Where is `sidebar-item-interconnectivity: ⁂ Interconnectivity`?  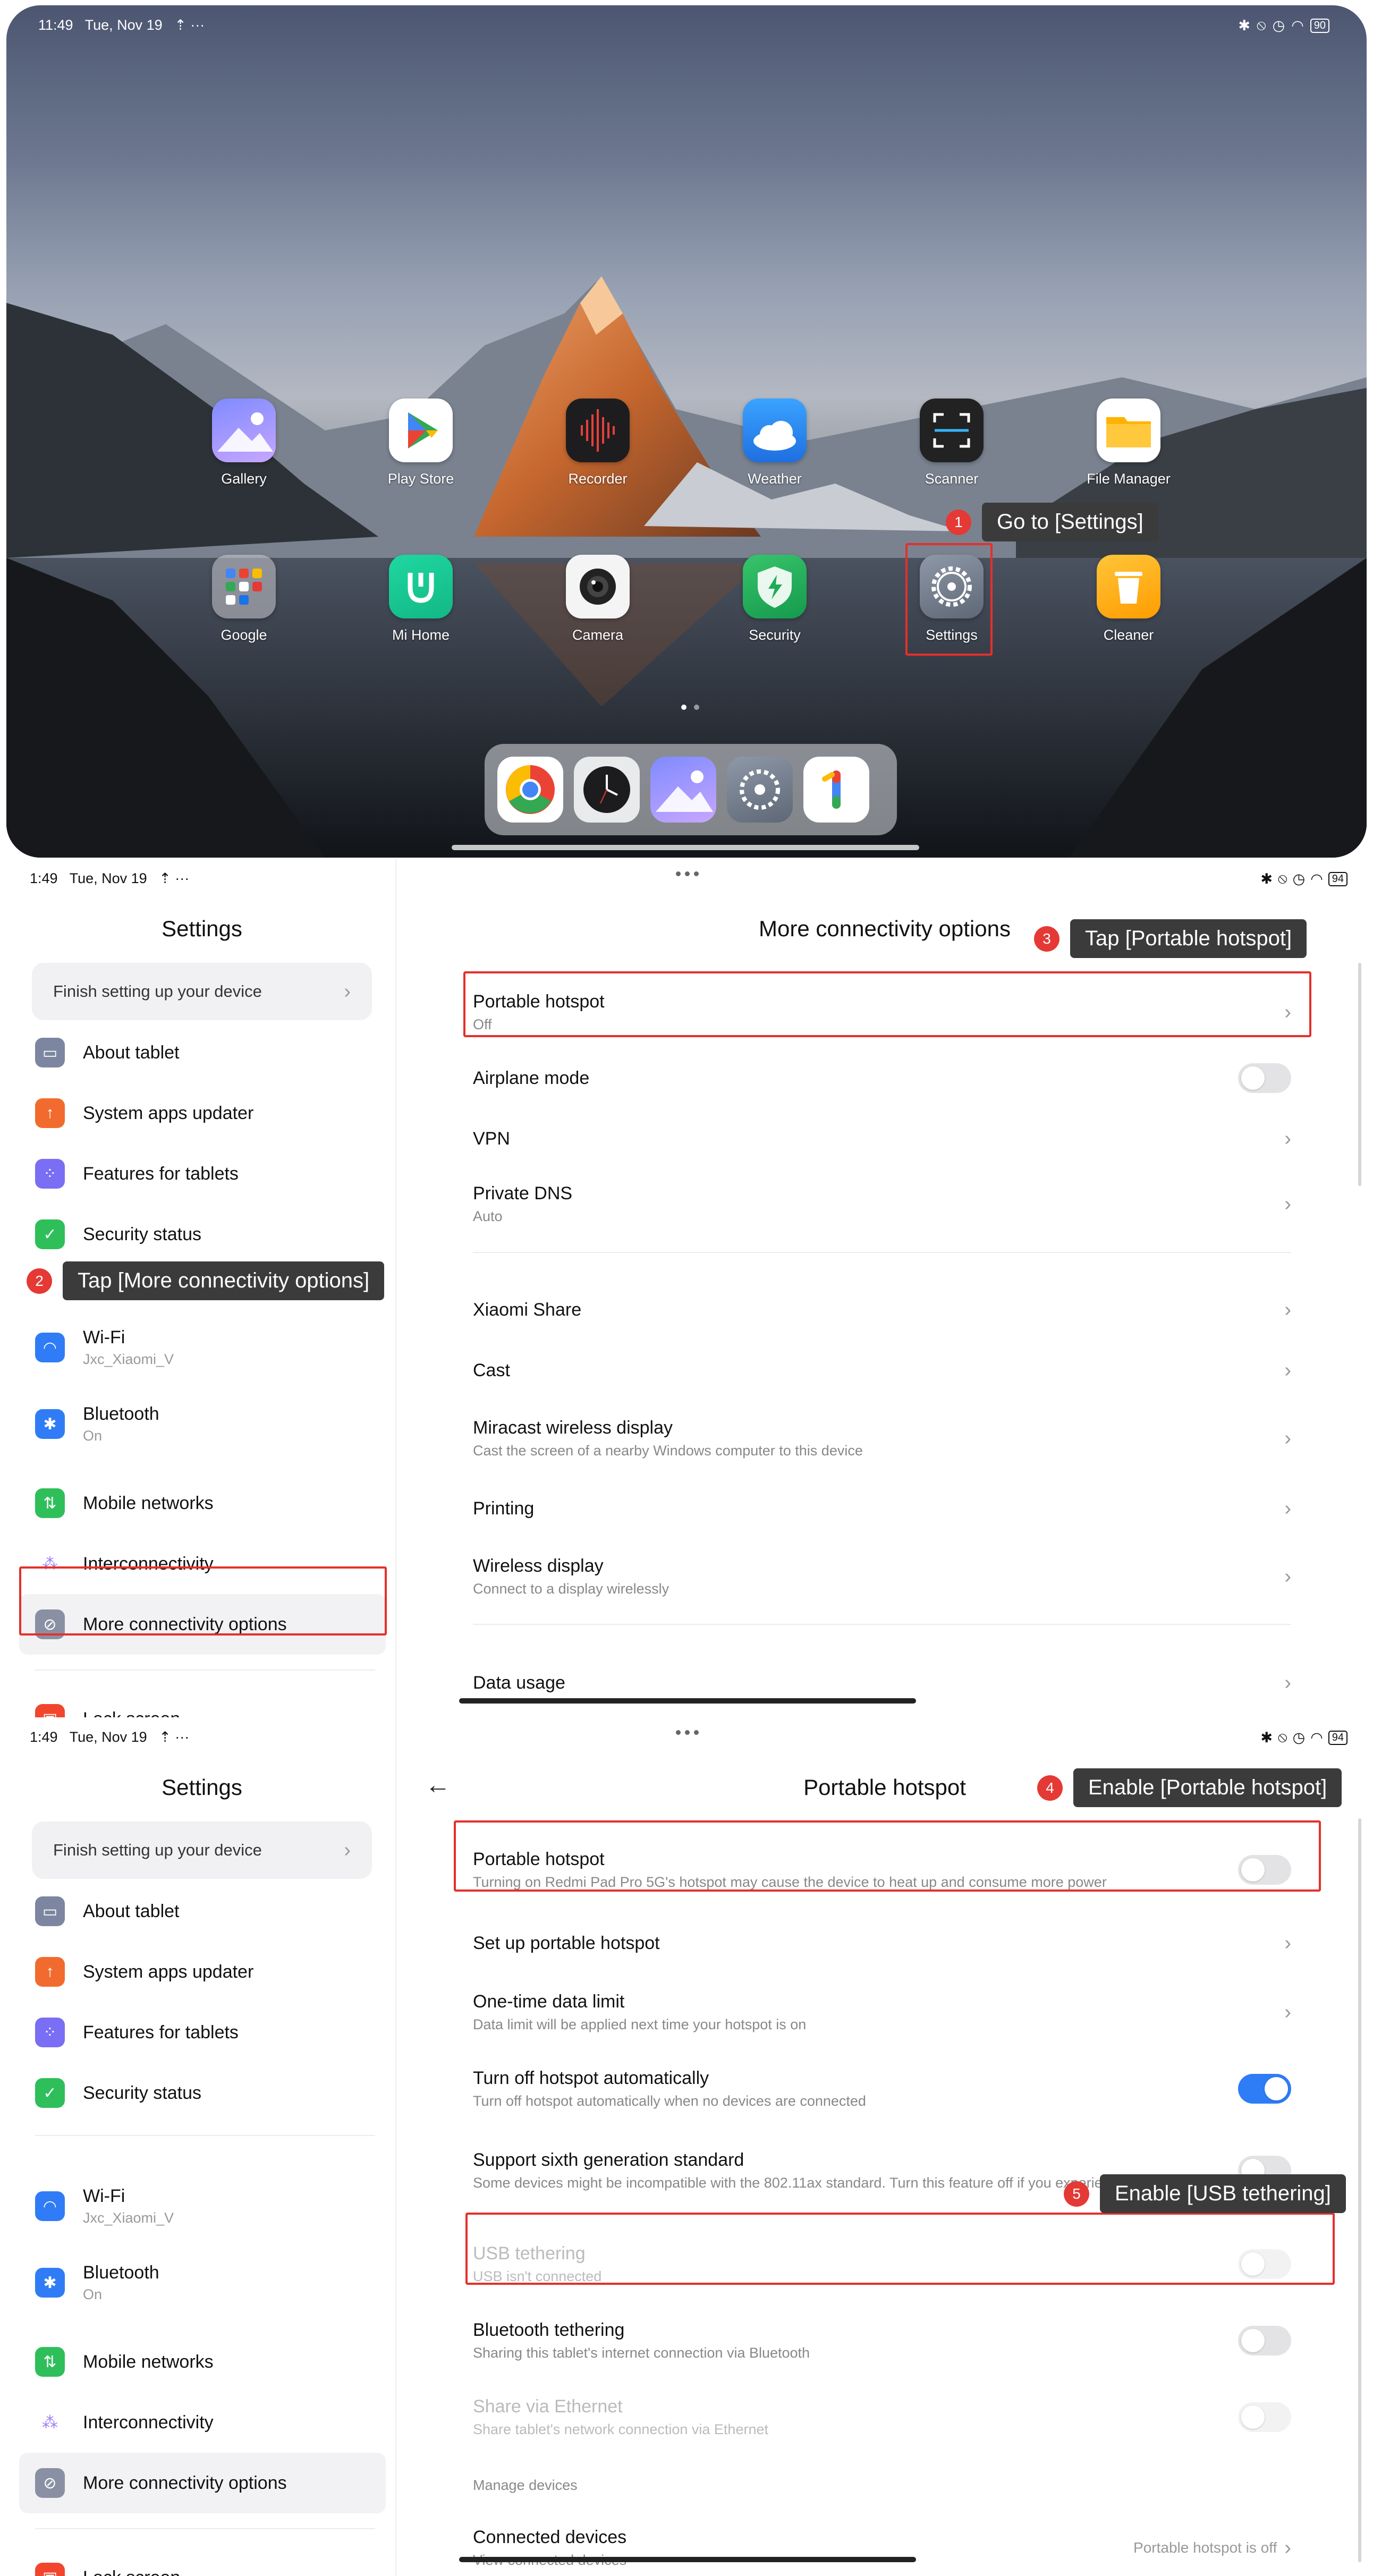 sidebar-item-interconnectivity: ⁂ Interconnectivity is located at coordinates (203, 2422).